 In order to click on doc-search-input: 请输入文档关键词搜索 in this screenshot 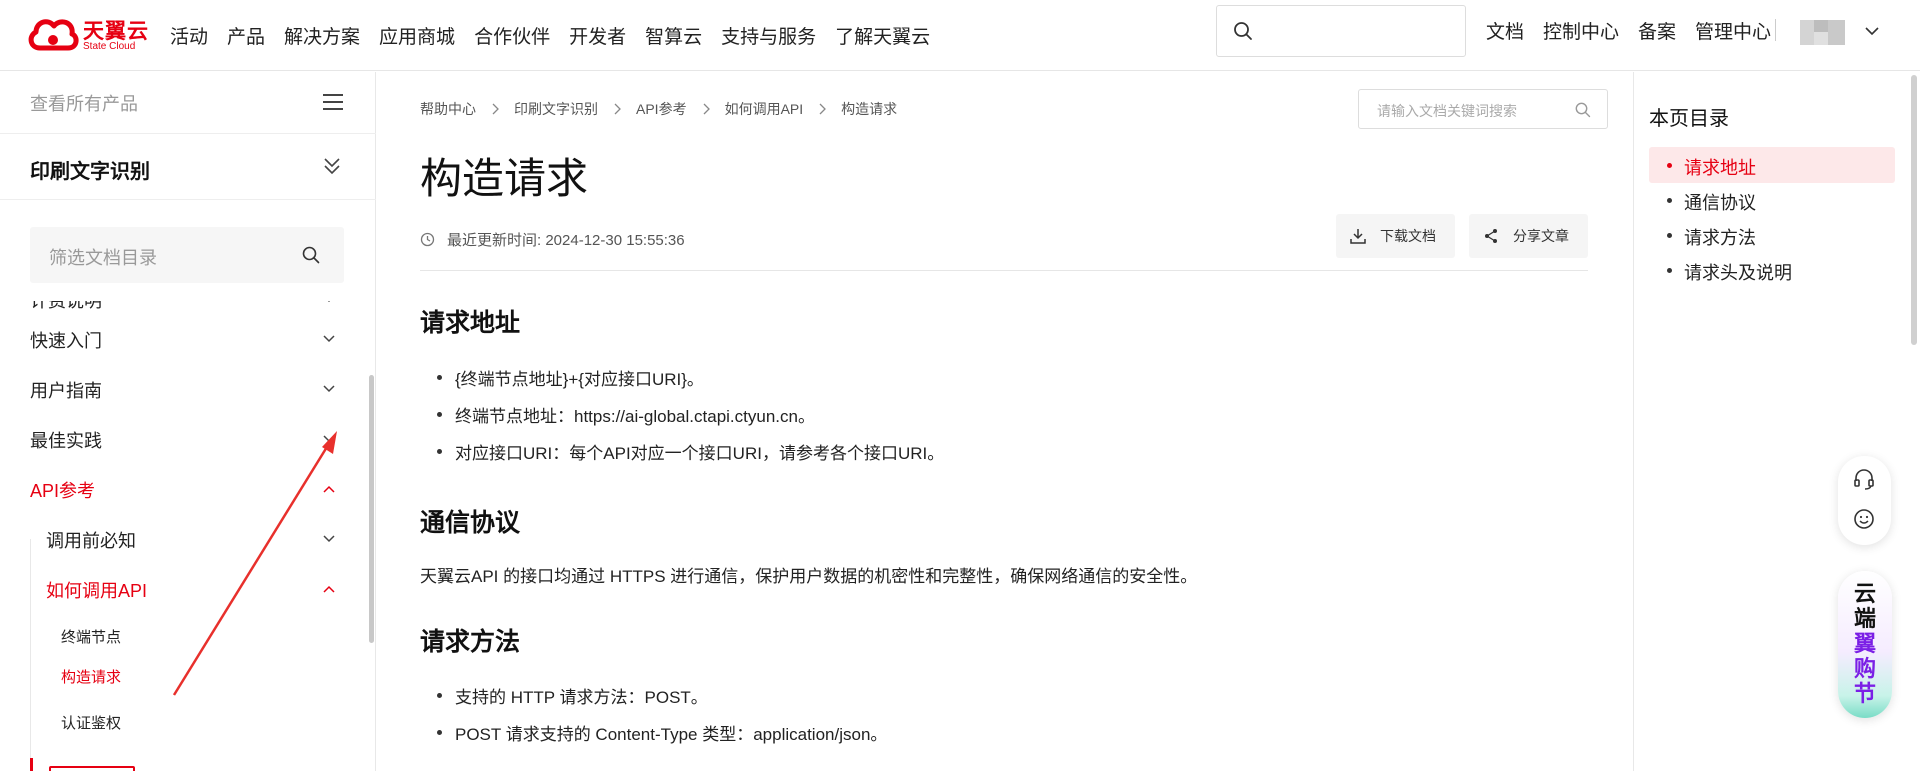, I will do `click(1483, 109)`.